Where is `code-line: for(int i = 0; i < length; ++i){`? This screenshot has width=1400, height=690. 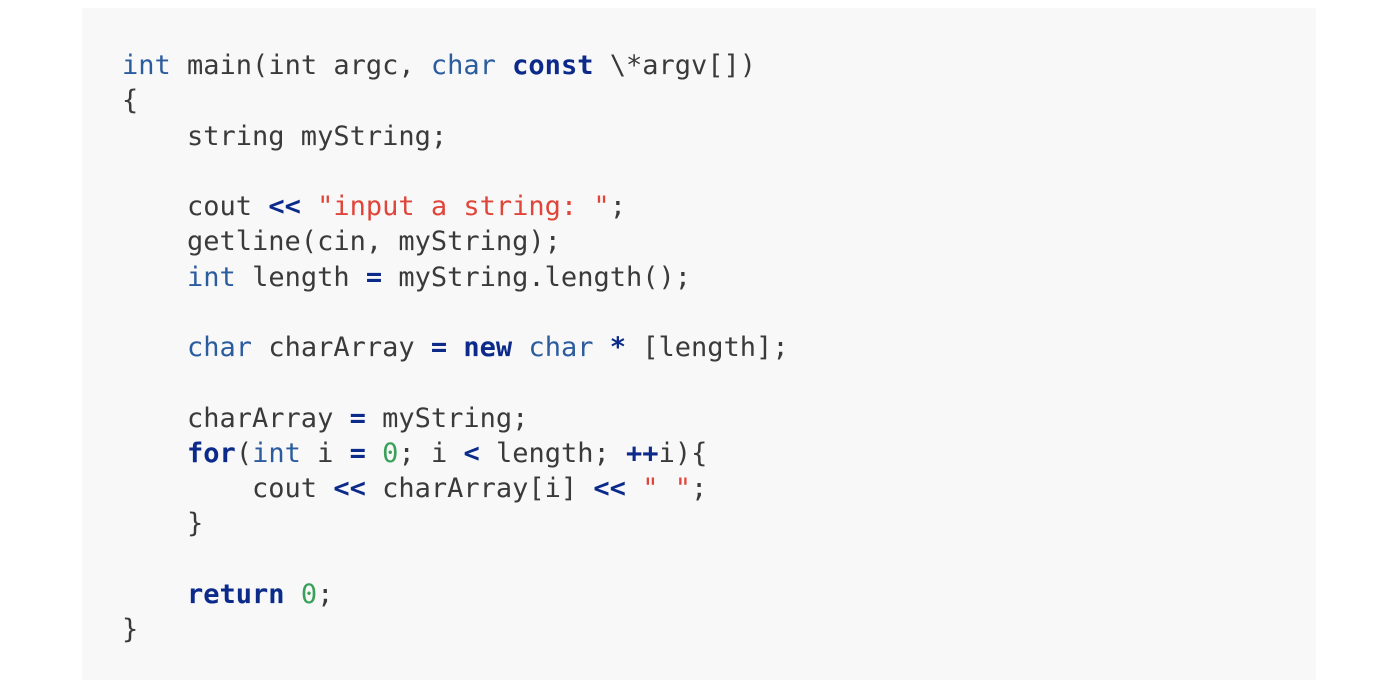
code-line: for(int i = 0; i < length; ++i){ is located at coordinates (455, 453).